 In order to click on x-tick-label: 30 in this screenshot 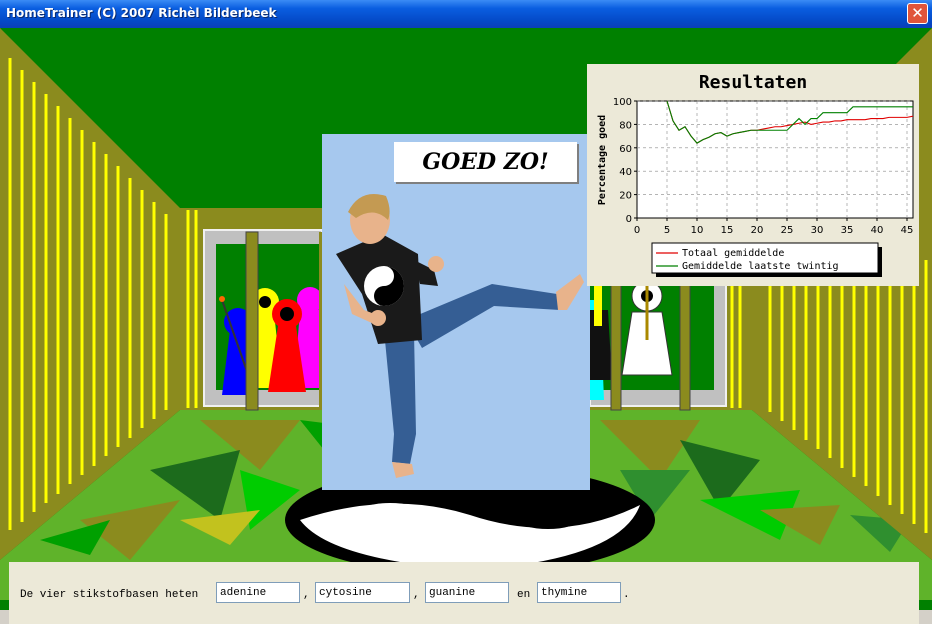, I will do `click(817, 230)`.